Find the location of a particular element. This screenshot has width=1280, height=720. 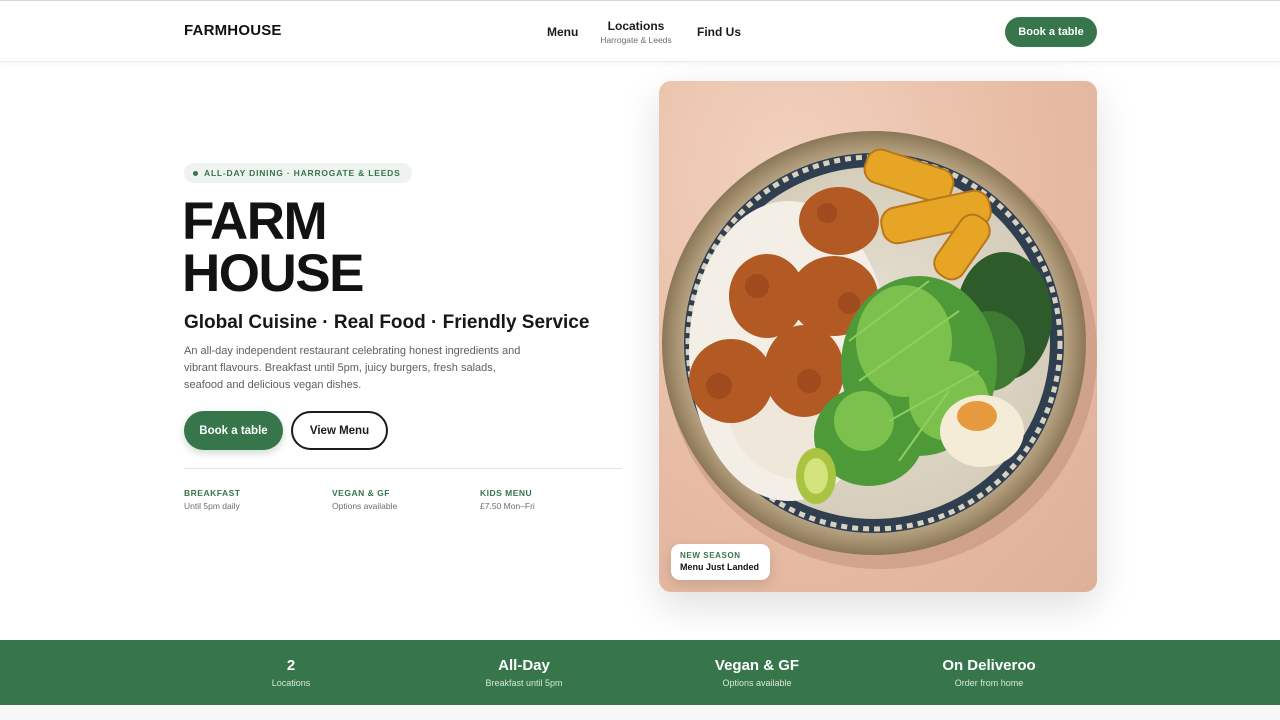

stat-all-day: All-Day Breakfast until 5pm is located at coordinates (524, 672).